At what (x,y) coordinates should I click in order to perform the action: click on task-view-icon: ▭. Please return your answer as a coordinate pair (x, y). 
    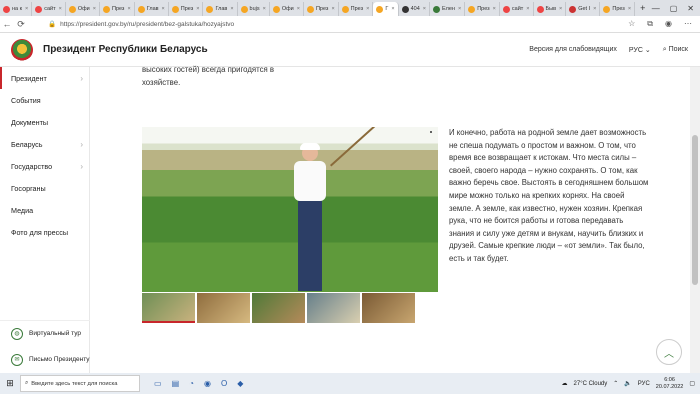
    Looking at the image, I should click on (158, 383).